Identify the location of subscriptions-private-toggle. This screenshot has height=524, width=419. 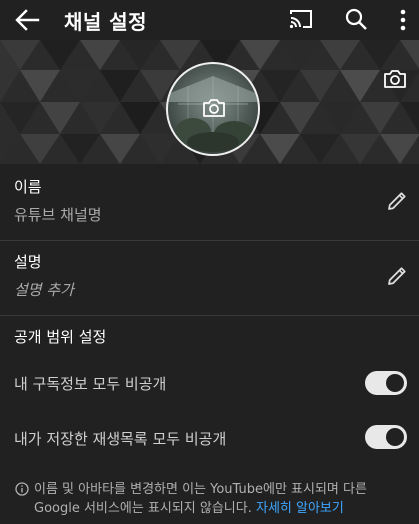
(386, 383).